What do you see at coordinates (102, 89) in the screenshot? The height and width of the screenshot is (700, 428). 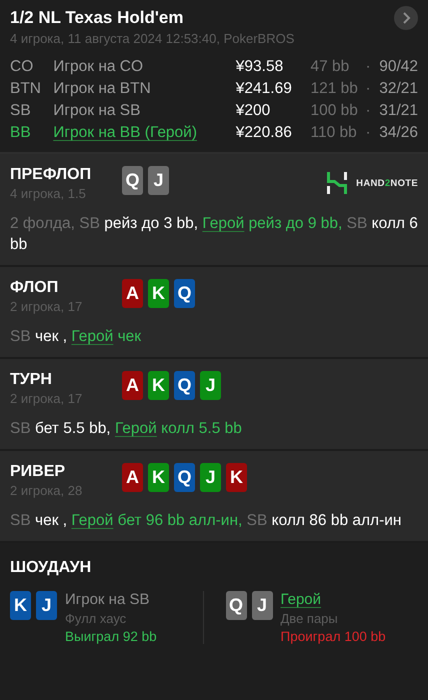 I see `player-name: Игрок на BTN` at bounding box center [102, 89].